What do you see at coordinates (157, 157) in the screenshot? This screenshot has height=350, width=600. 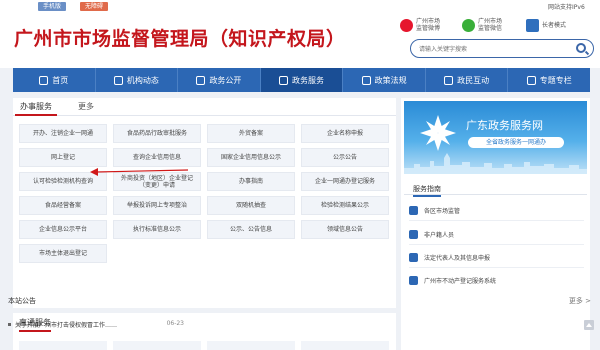 I see `service-item: 查询企业信用信息` at bounding box center [157, 157].